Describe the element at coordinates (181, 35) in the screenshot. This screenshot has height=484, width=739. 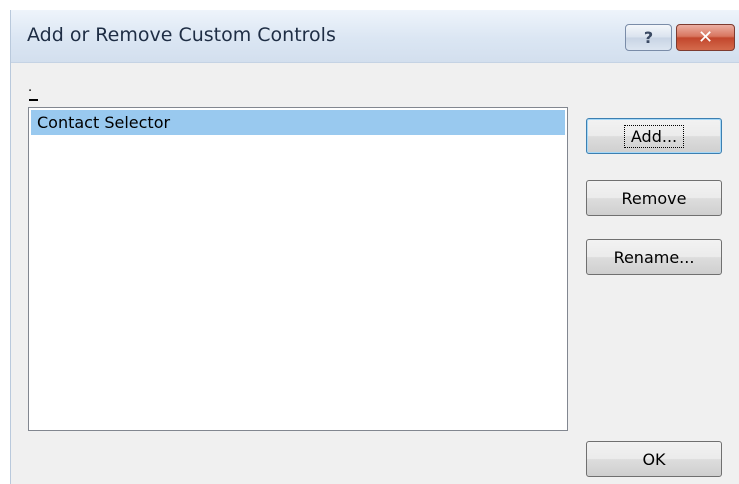
I see `dialog-title: Add or Remove Custom Controls` at that location.